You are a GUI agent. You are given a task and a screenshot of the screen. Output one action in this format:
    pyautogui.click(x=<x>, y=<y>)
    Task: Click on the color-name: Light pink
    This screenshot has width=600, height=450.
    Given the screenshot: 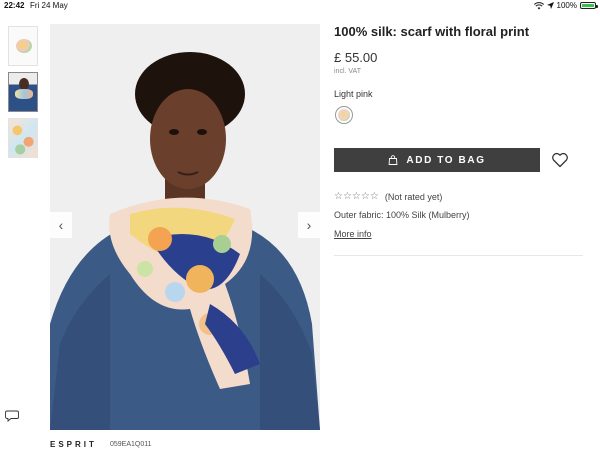 What is the action you would take?
    pyautogui.click(x=353, y=94)
    